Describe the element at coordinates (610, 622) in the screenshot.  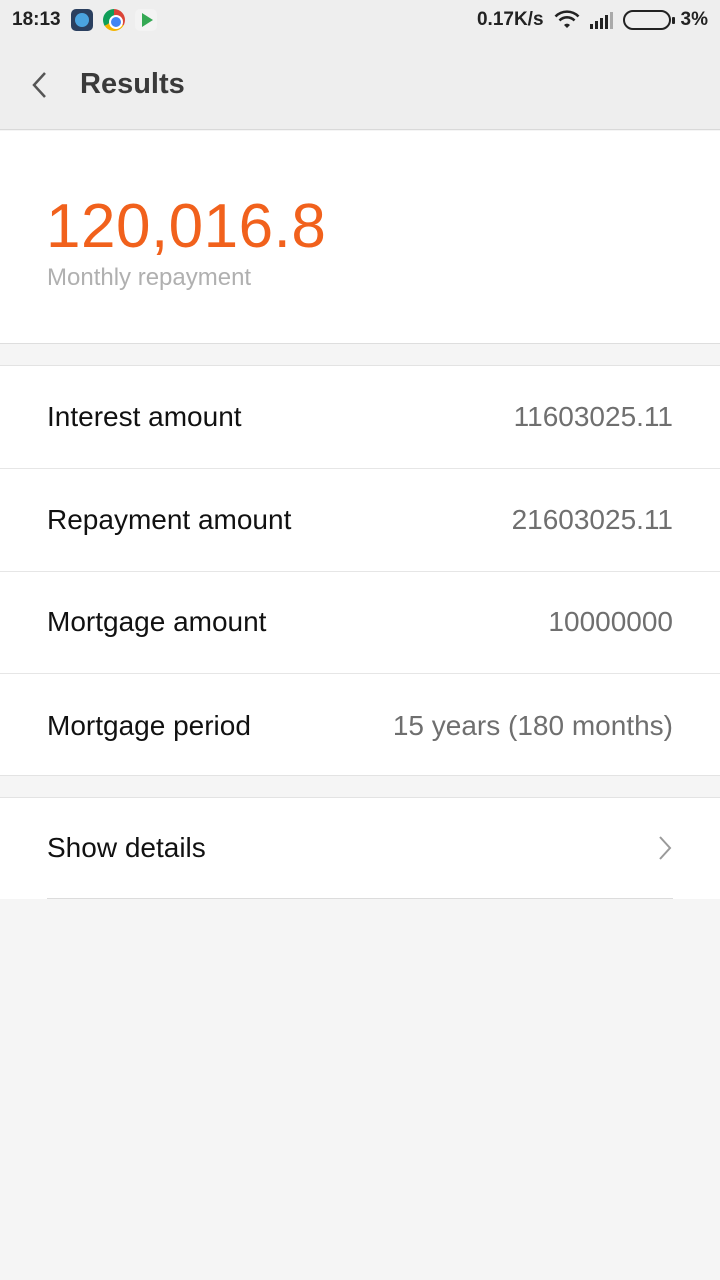
I see `detail-value: 10000000` at that location.